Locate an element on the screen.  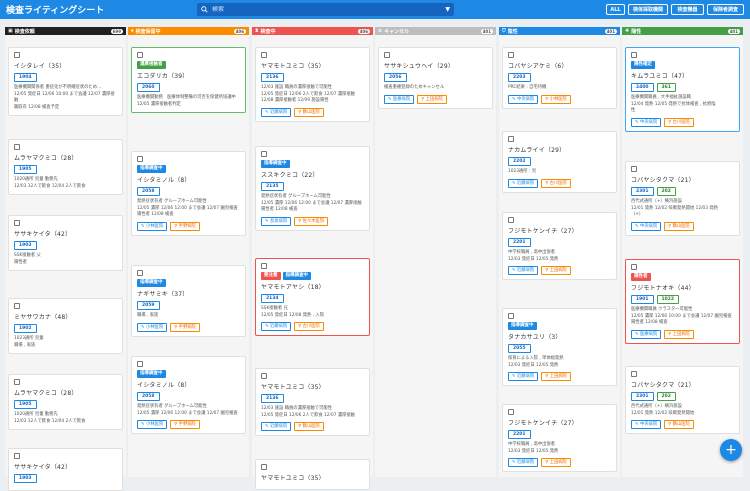
status-badge: 指導調査中 is located at coordinates (151, 374).